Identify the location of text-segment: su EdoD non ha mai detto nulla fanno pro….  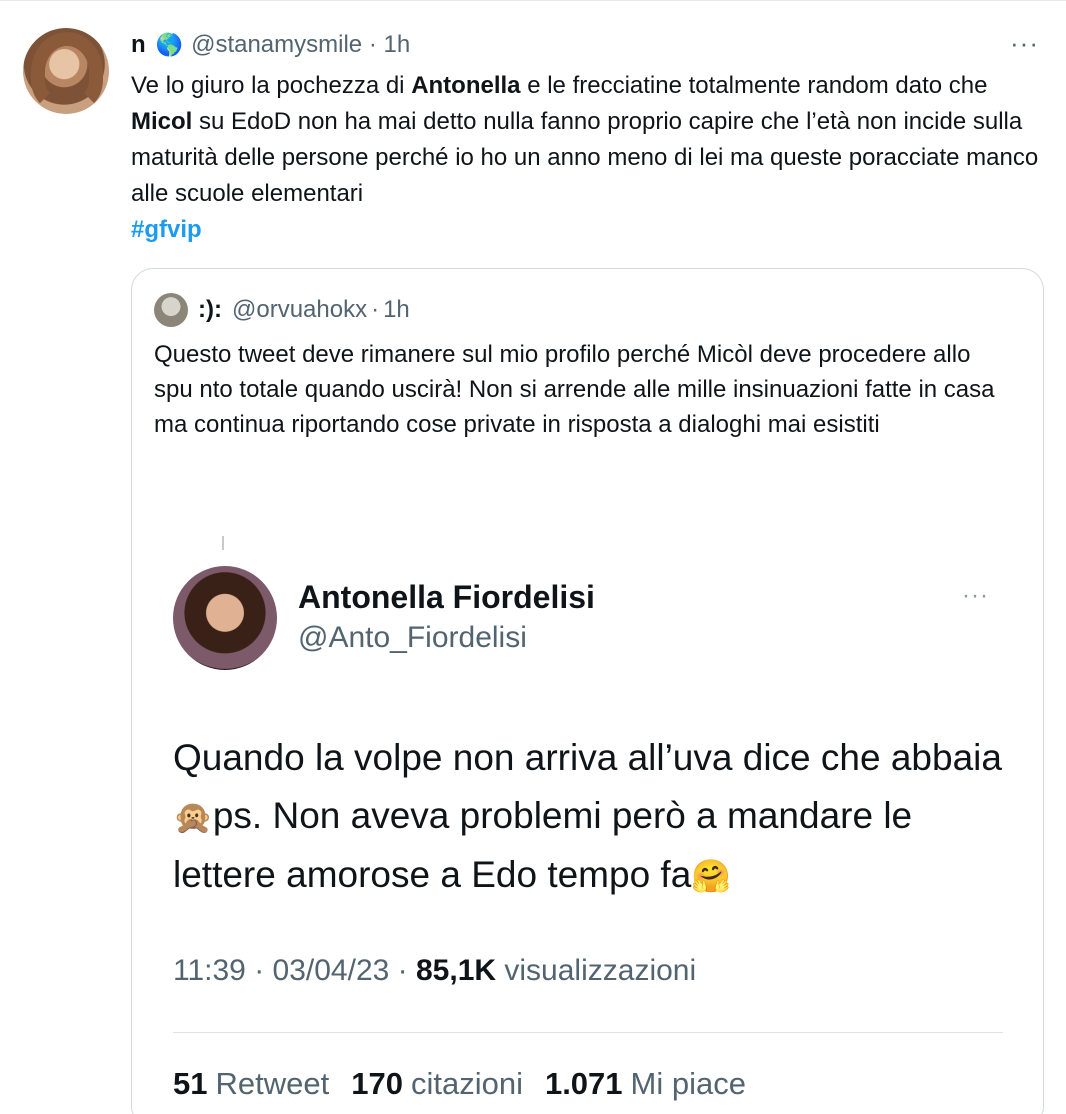
(585, 157).